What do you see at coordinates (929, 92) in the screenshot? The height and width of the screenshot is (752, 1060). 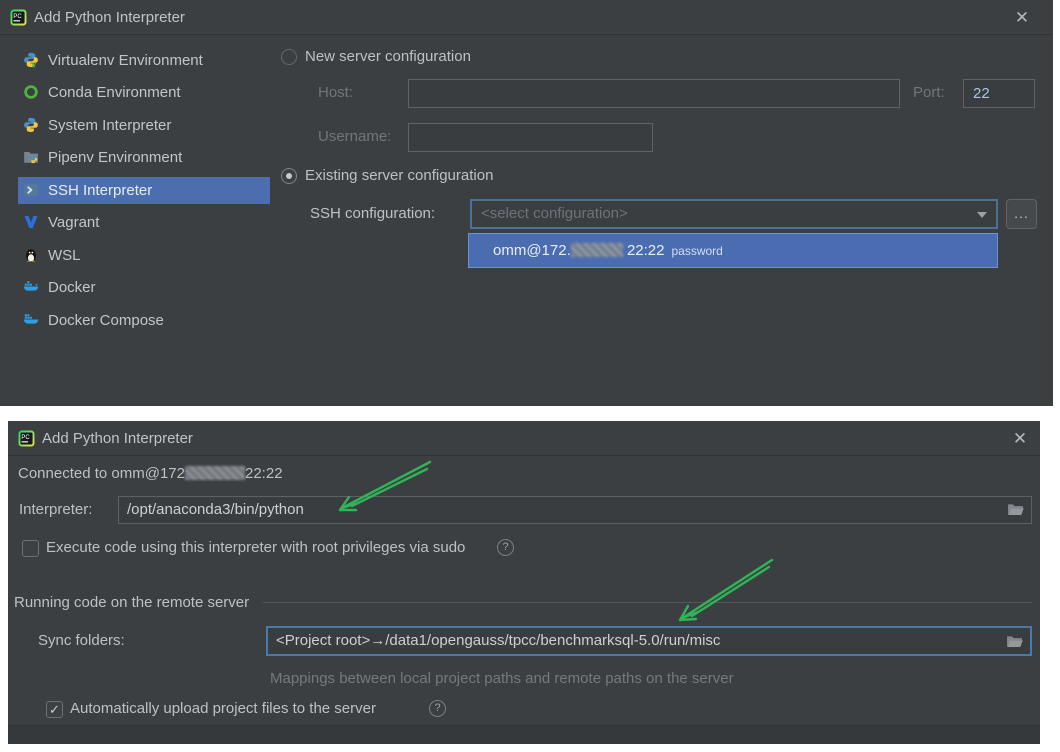 I see `port-label: Port:` at bounding box center [929, 92].